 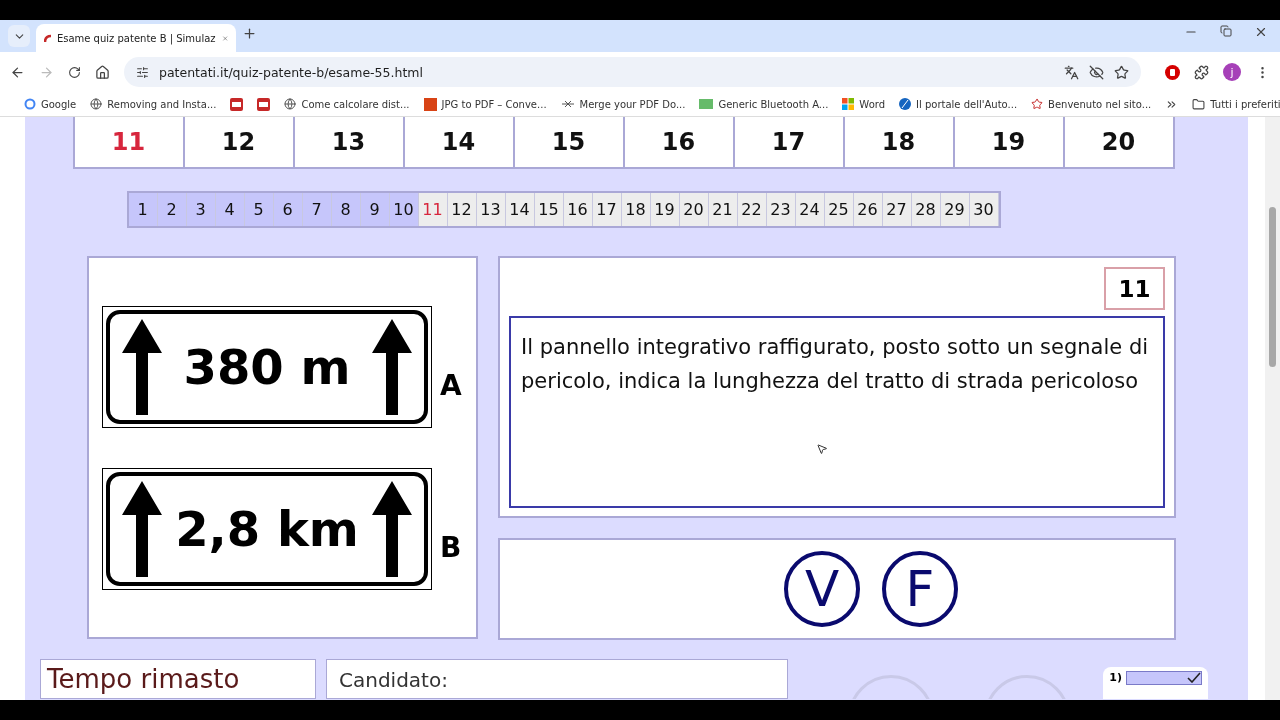 What do you see at coordinates (578, 209) in the screenshot?
I see `pager-item: 16` at bounding box center [578, 209].